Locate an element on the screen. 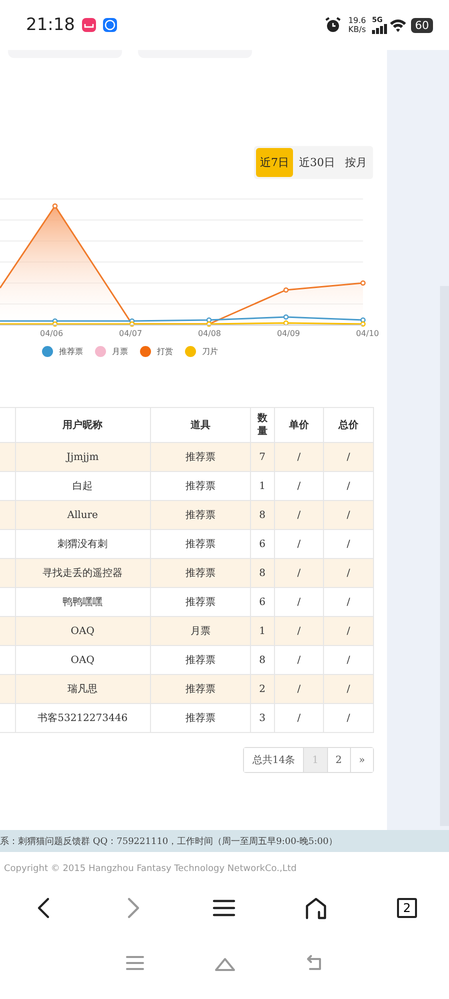 The height and width of the screenshot is (999, 449). copyright-text: Copyright © 2015 Hangzhou Fantasy Technology NetworkCo.,Ltd is located at coordinates (150, 869).